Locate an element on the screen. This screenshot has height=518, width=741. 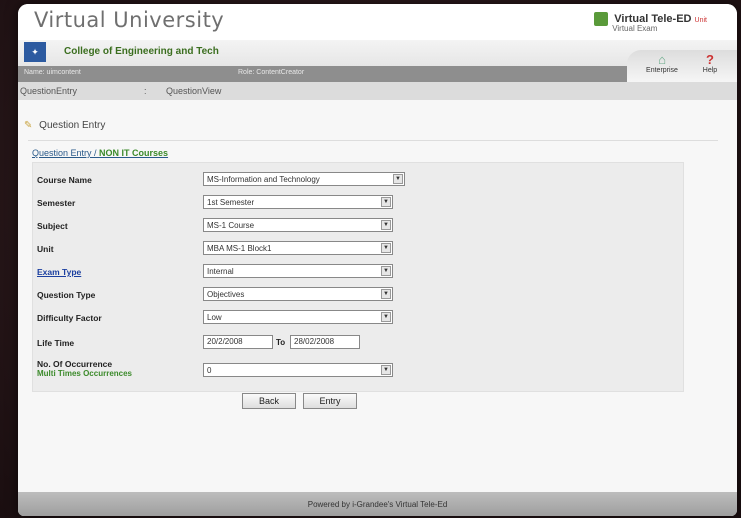
college-logo-icon: ✦ is located at coordinates (35, 52).